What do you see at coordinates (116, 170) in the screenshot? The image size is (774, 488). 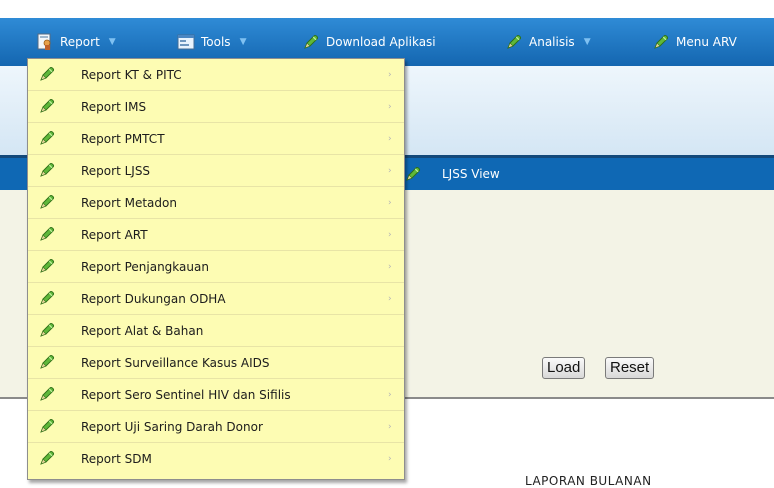 I see `menu-item-label: Report LJSS` at bounding box center [116, 170].